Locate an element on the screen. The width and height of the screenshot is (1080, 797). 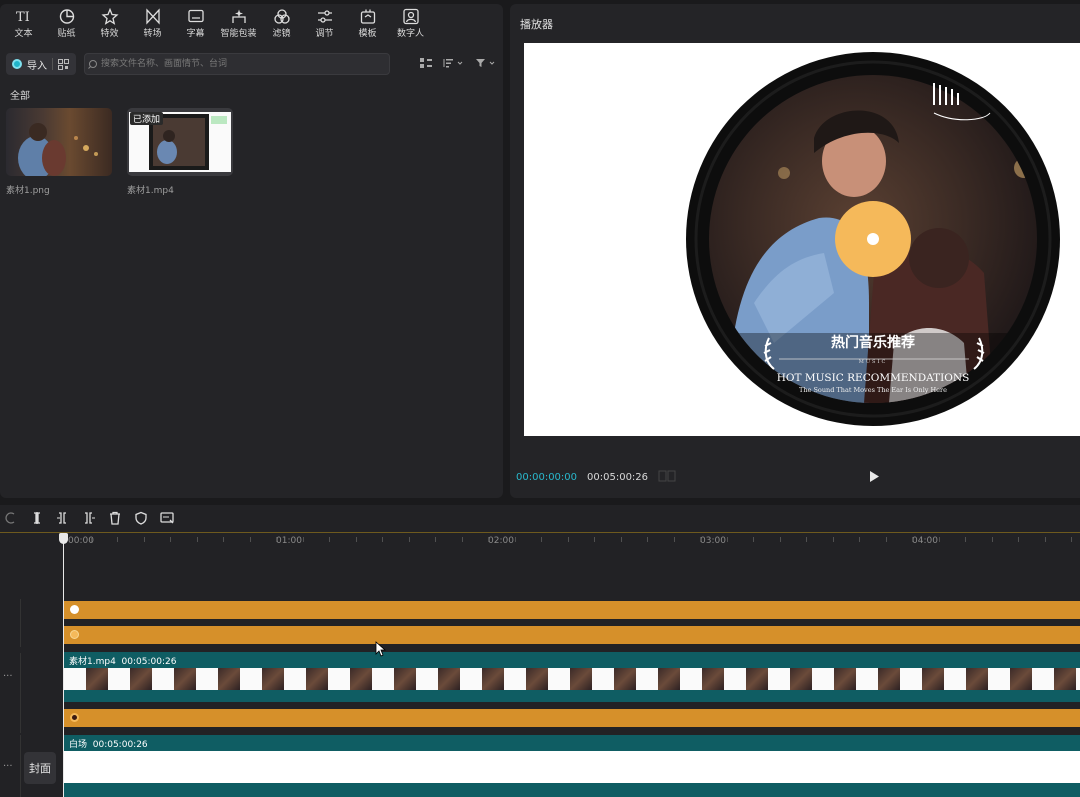
split-icon is located at coordinates (37, 518).